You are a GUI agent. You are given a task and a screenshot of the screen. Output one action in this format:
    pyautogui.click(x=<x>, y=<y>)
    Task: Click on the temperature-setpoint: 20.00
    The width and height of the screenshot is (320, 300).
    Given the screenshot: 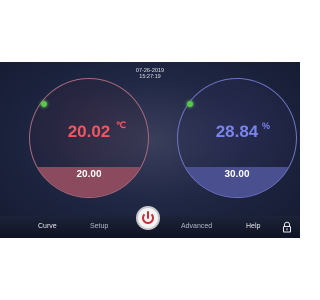 What is the action you would take?
    pyautogui.click(x=89, y=174)
    